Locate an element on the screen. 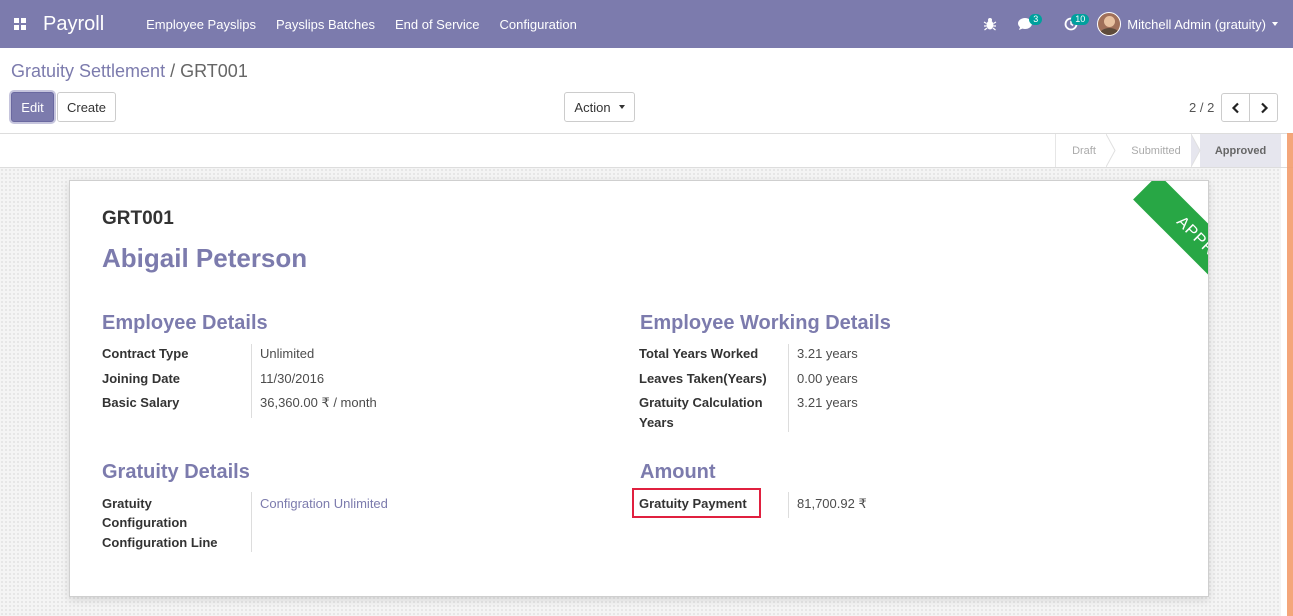 The image size is (1293, 616). menu-configuration: Configuration is located at coordinates (538, 24).